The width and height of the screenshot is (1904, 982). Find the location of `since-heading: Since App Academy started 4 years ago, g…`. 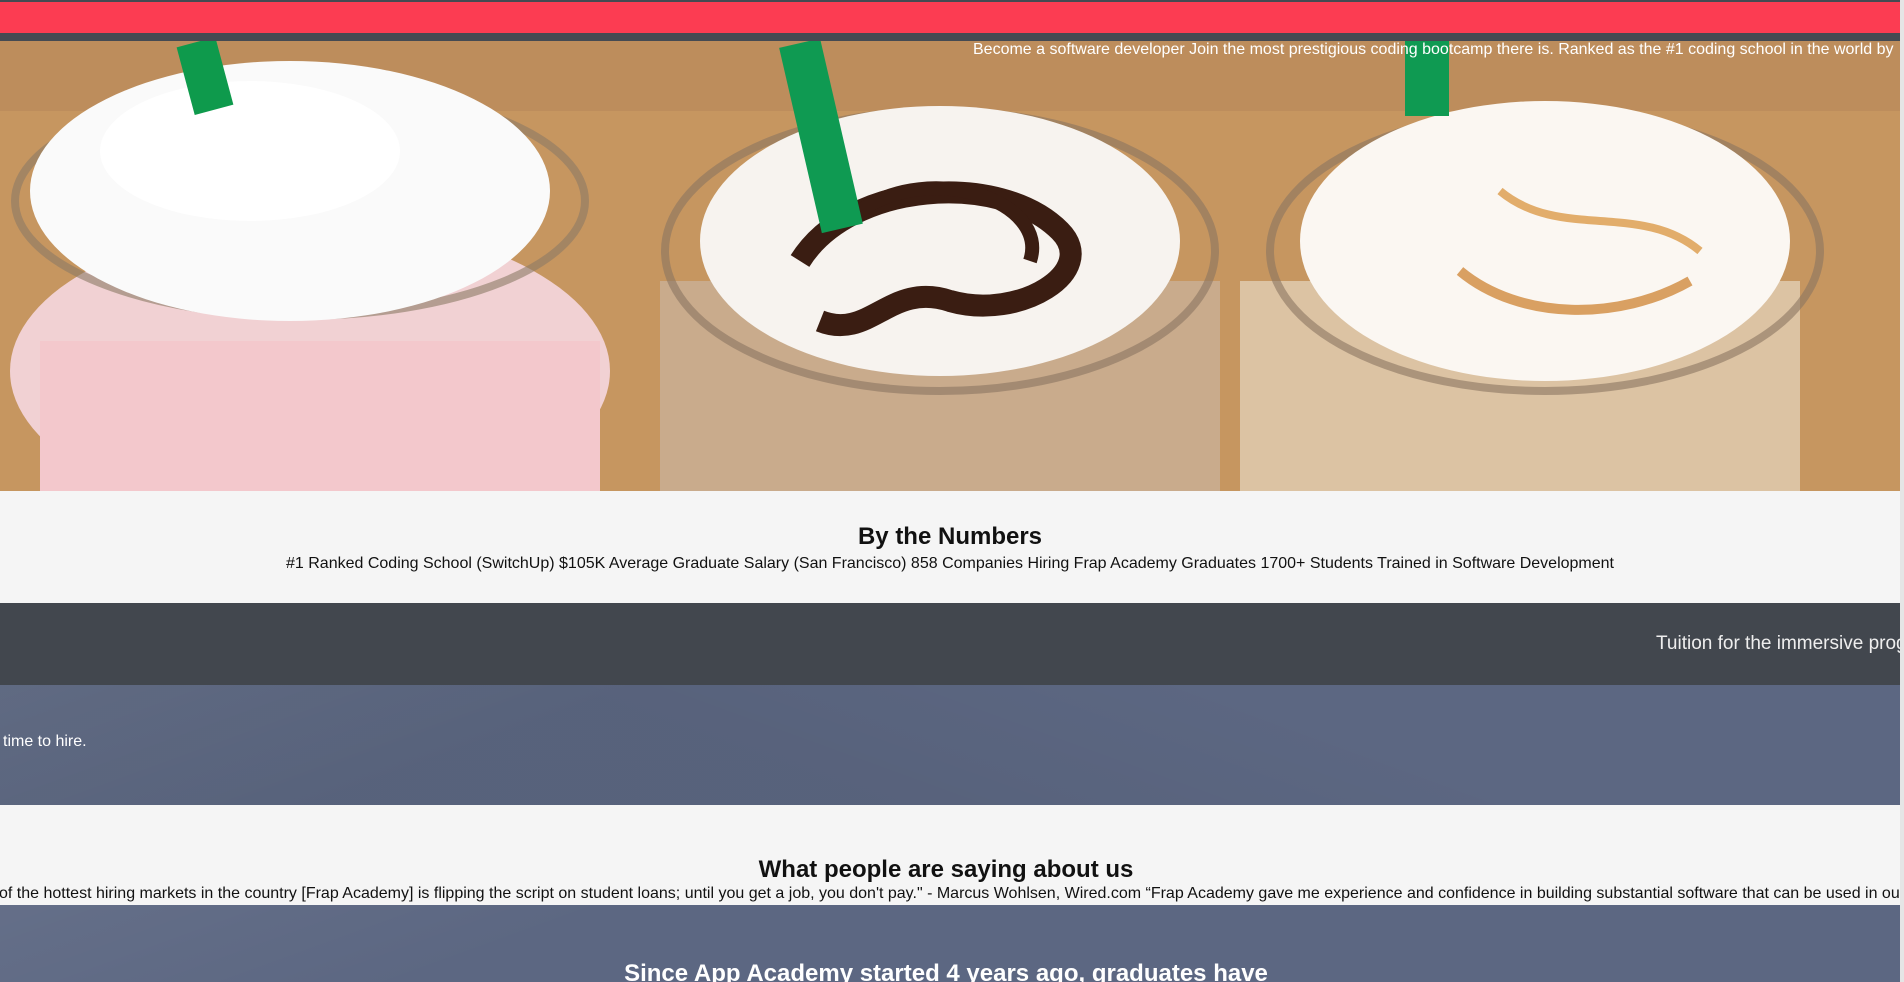

since-heading: Since App Academy started 4 years ago, g… is located at coordinates (946, 971).